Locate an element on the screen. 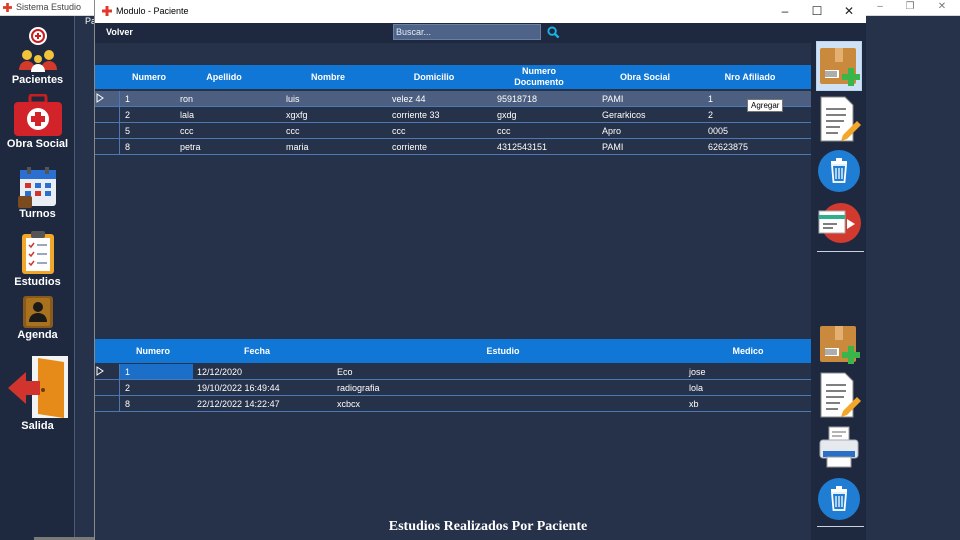  cell: maria is located at coordinates (297, 147).